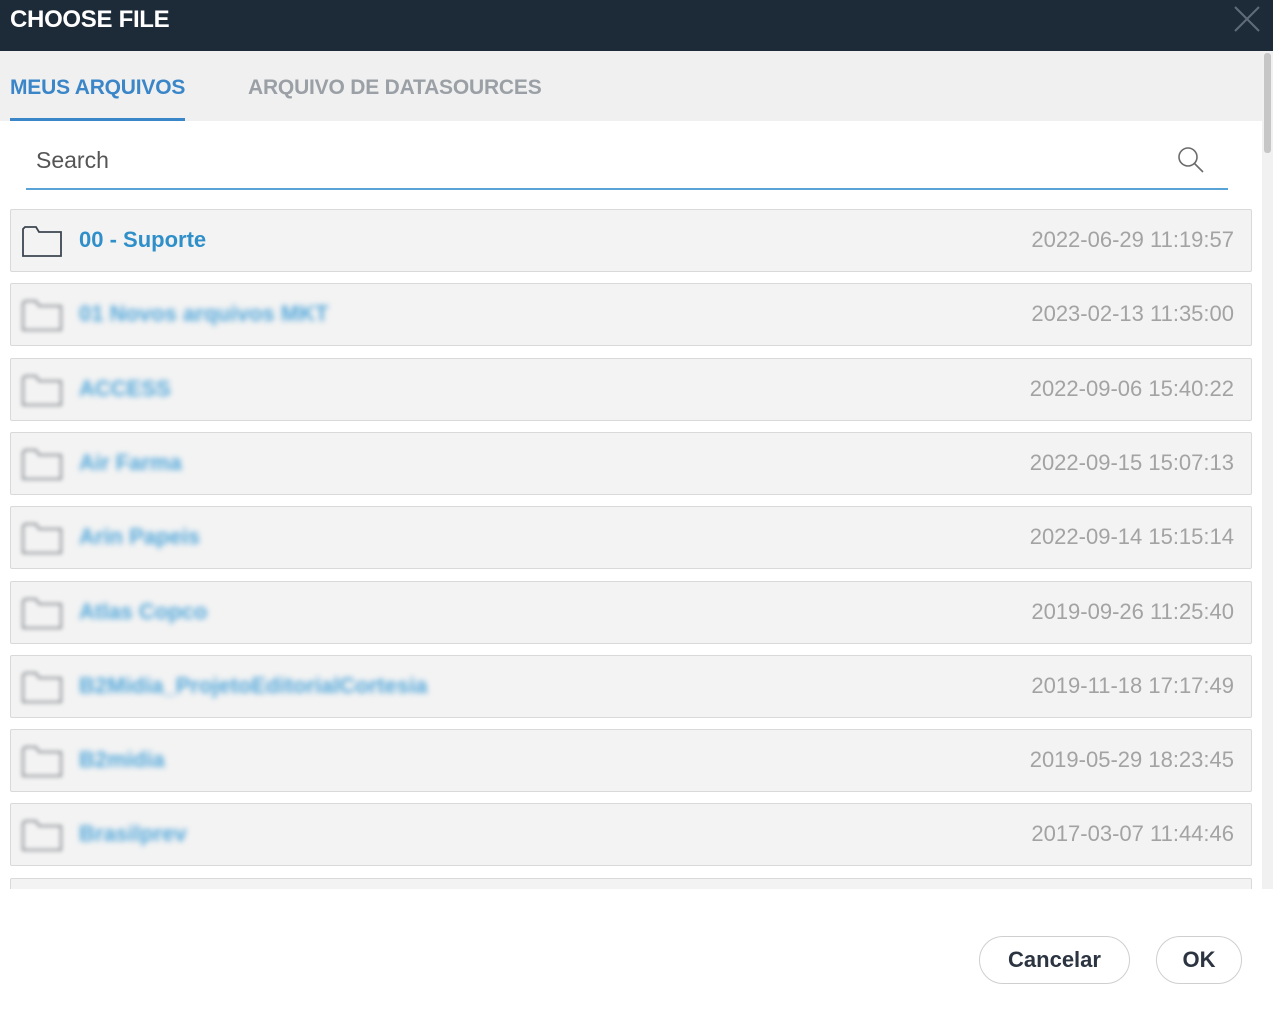  I want to click on file-name: ACCESS, so click(125, 388).